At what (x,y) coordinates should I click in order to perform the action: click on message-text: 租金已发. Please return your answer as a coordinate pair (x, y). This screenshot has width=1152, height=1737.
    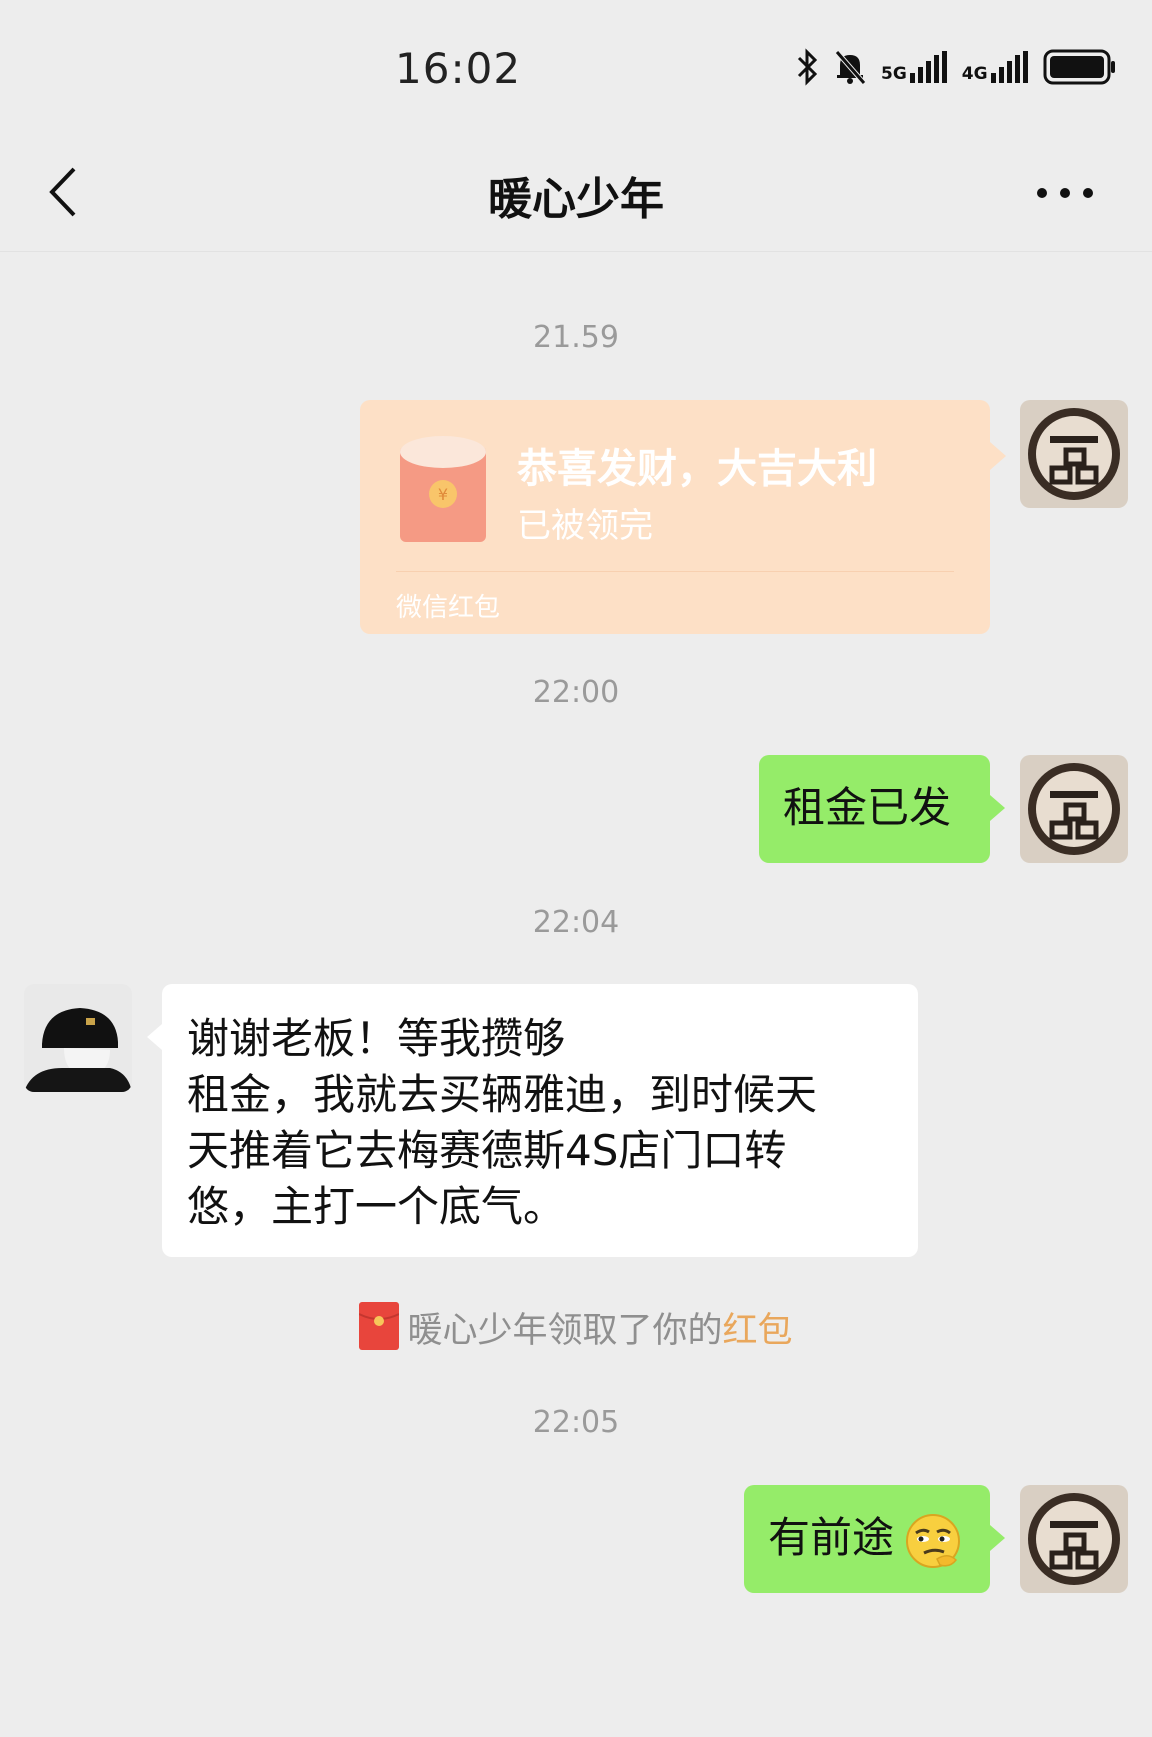
    Looking at the image, I should click on (867, 807).